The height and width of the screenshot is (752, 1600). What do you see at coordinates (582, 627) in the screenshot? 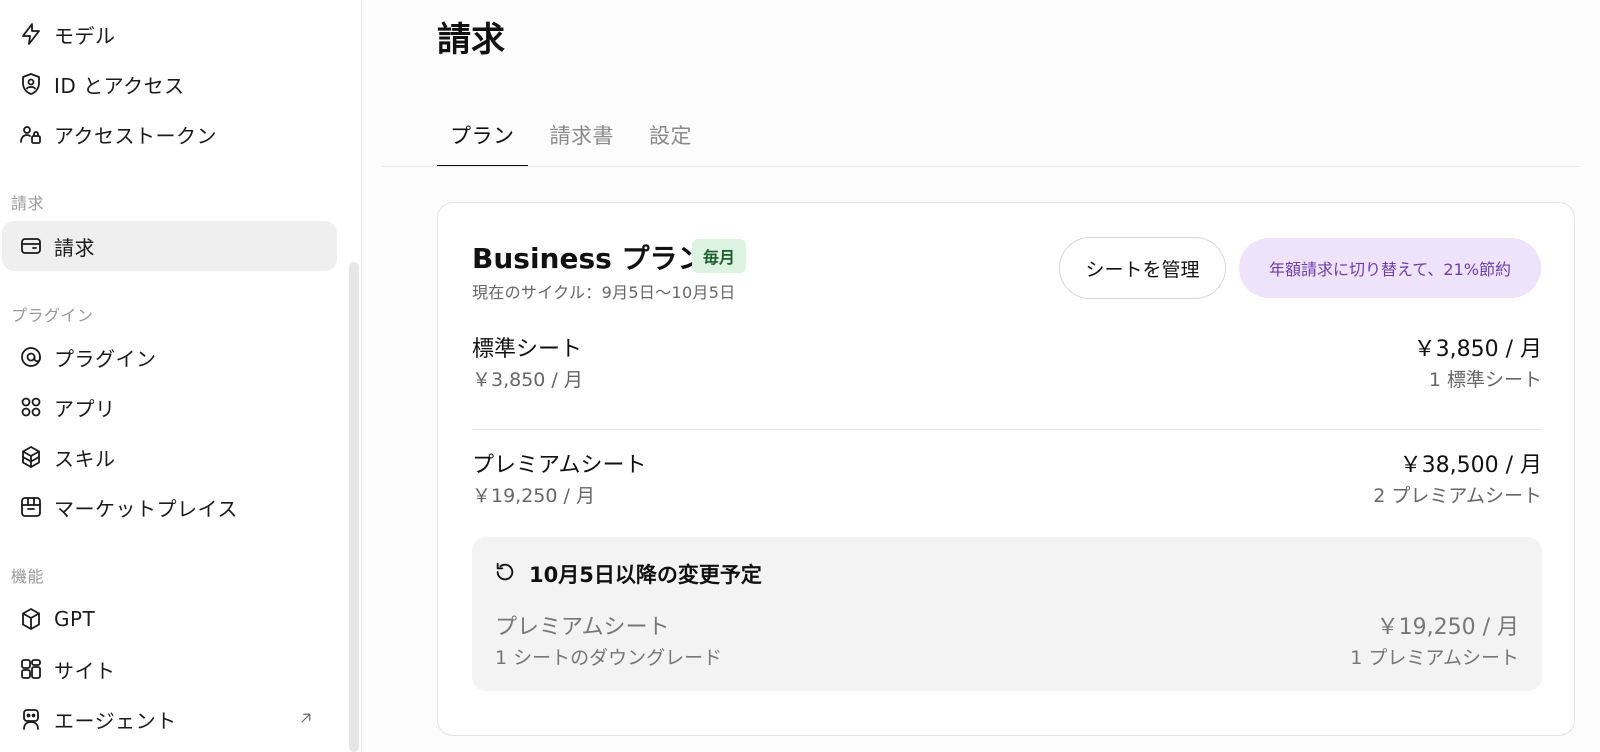
I see `pending-seat-name: プレミアムシート` at bounding box center [582, 627].